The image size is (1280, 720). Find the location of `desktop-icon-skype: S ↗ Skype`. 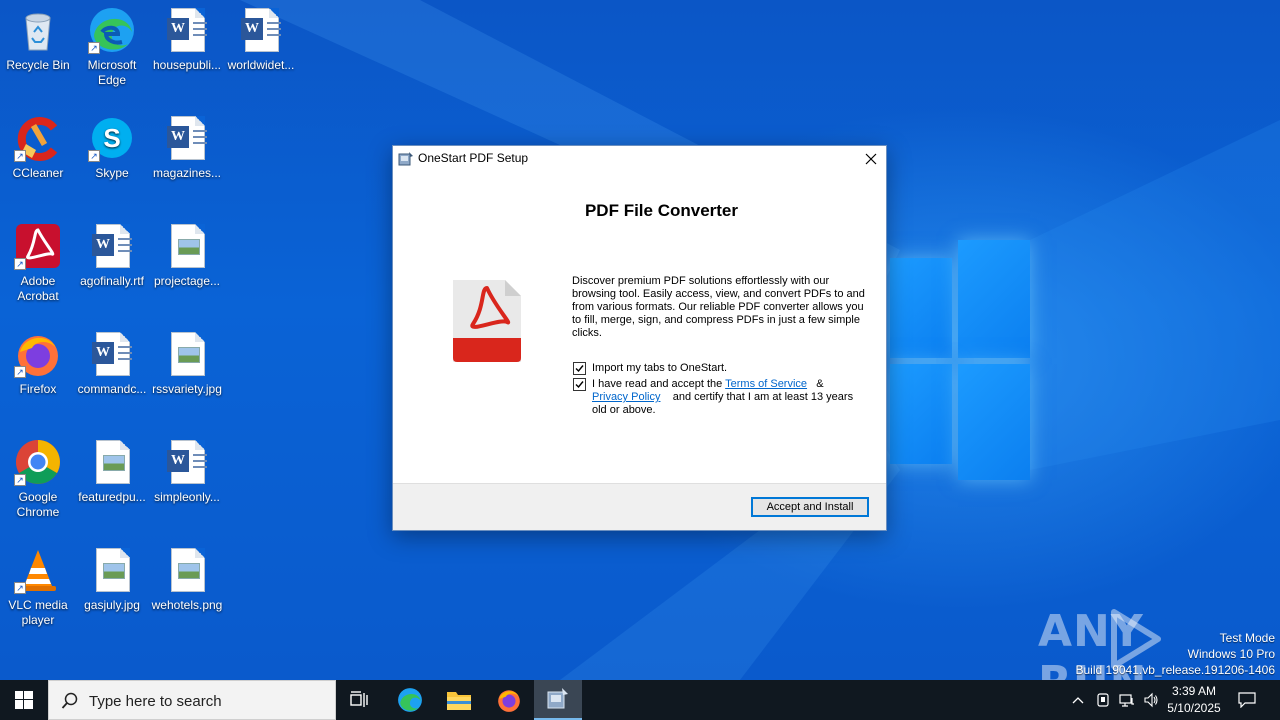

desktop-icon-skype: S ↗ Skype is located at coordinates (112, 158).